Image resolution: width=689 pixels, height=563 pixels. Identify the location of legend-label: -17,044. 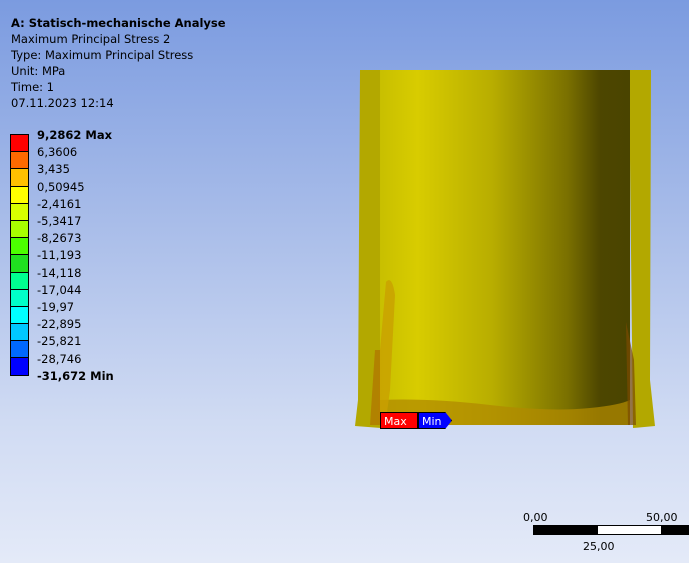
(59, 289).